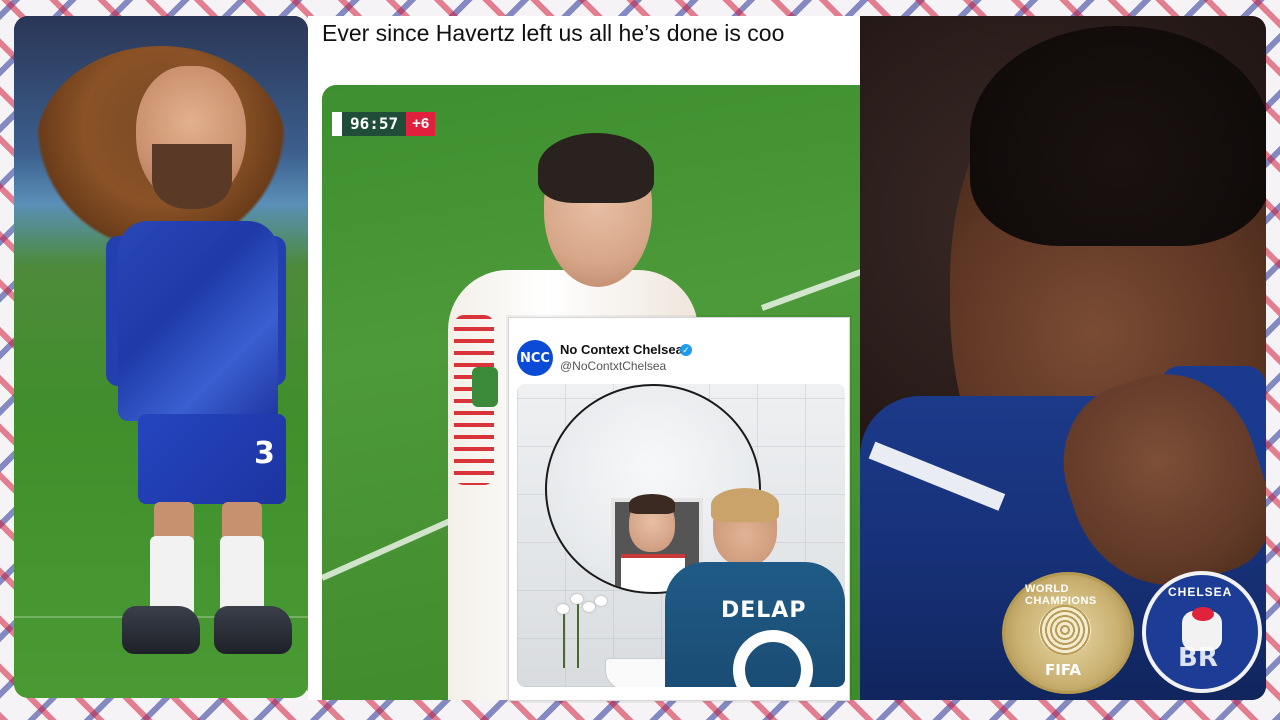  Describe the element at coordinates (621, 349) in the screenshot. I see `account-name: No Context Chelsea` at that location.